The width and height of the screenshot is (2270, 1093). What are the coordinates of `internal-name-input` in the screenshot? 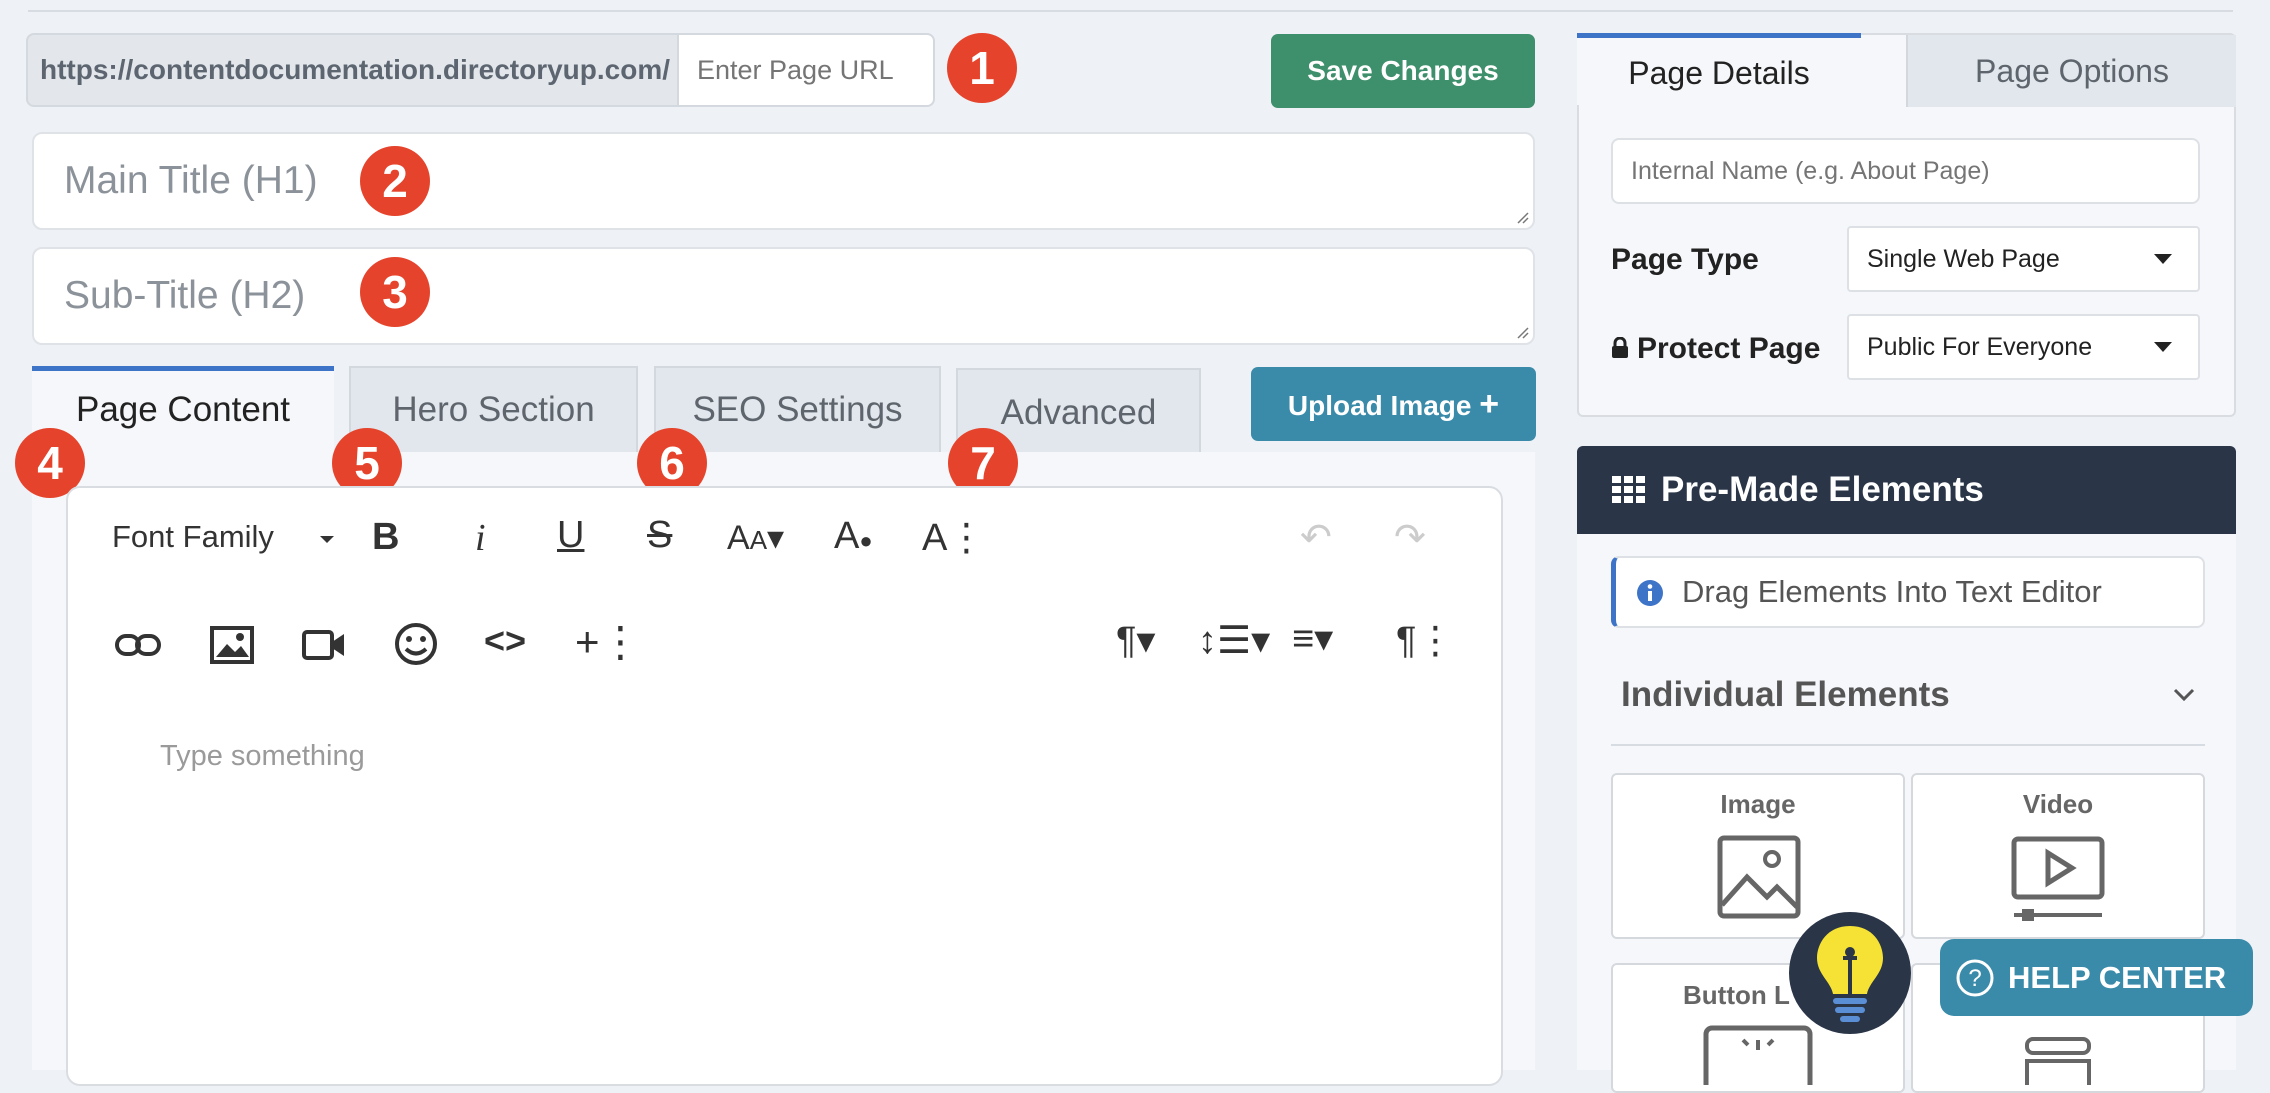 It's located at (1905, 171).